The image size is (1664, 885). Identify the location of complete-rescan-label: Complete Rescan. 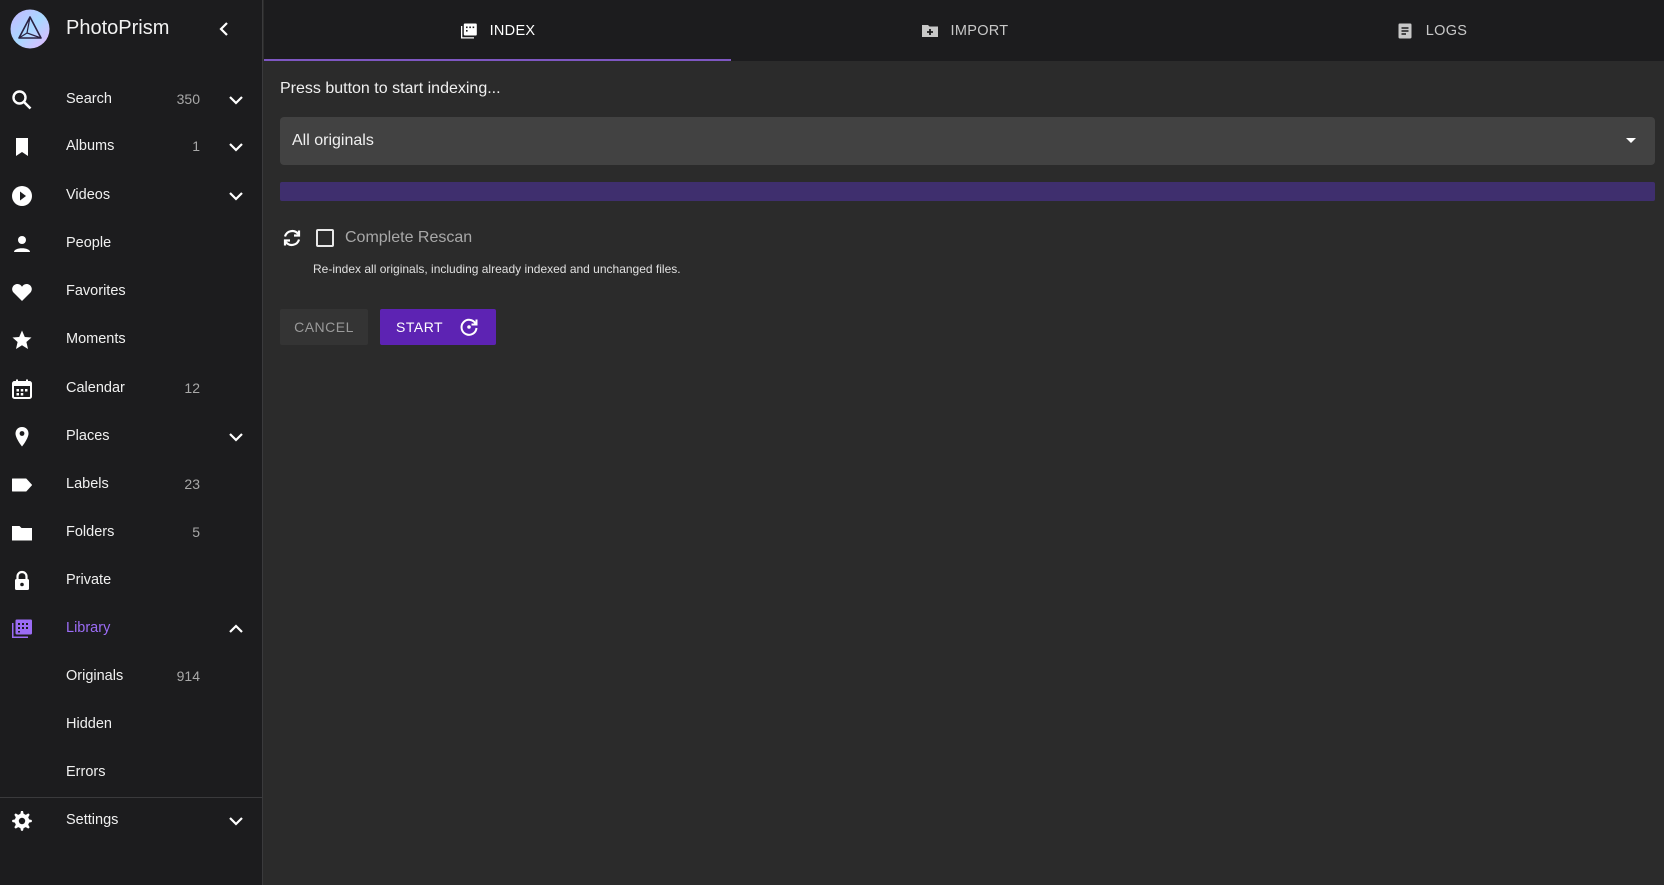
(408, 238).